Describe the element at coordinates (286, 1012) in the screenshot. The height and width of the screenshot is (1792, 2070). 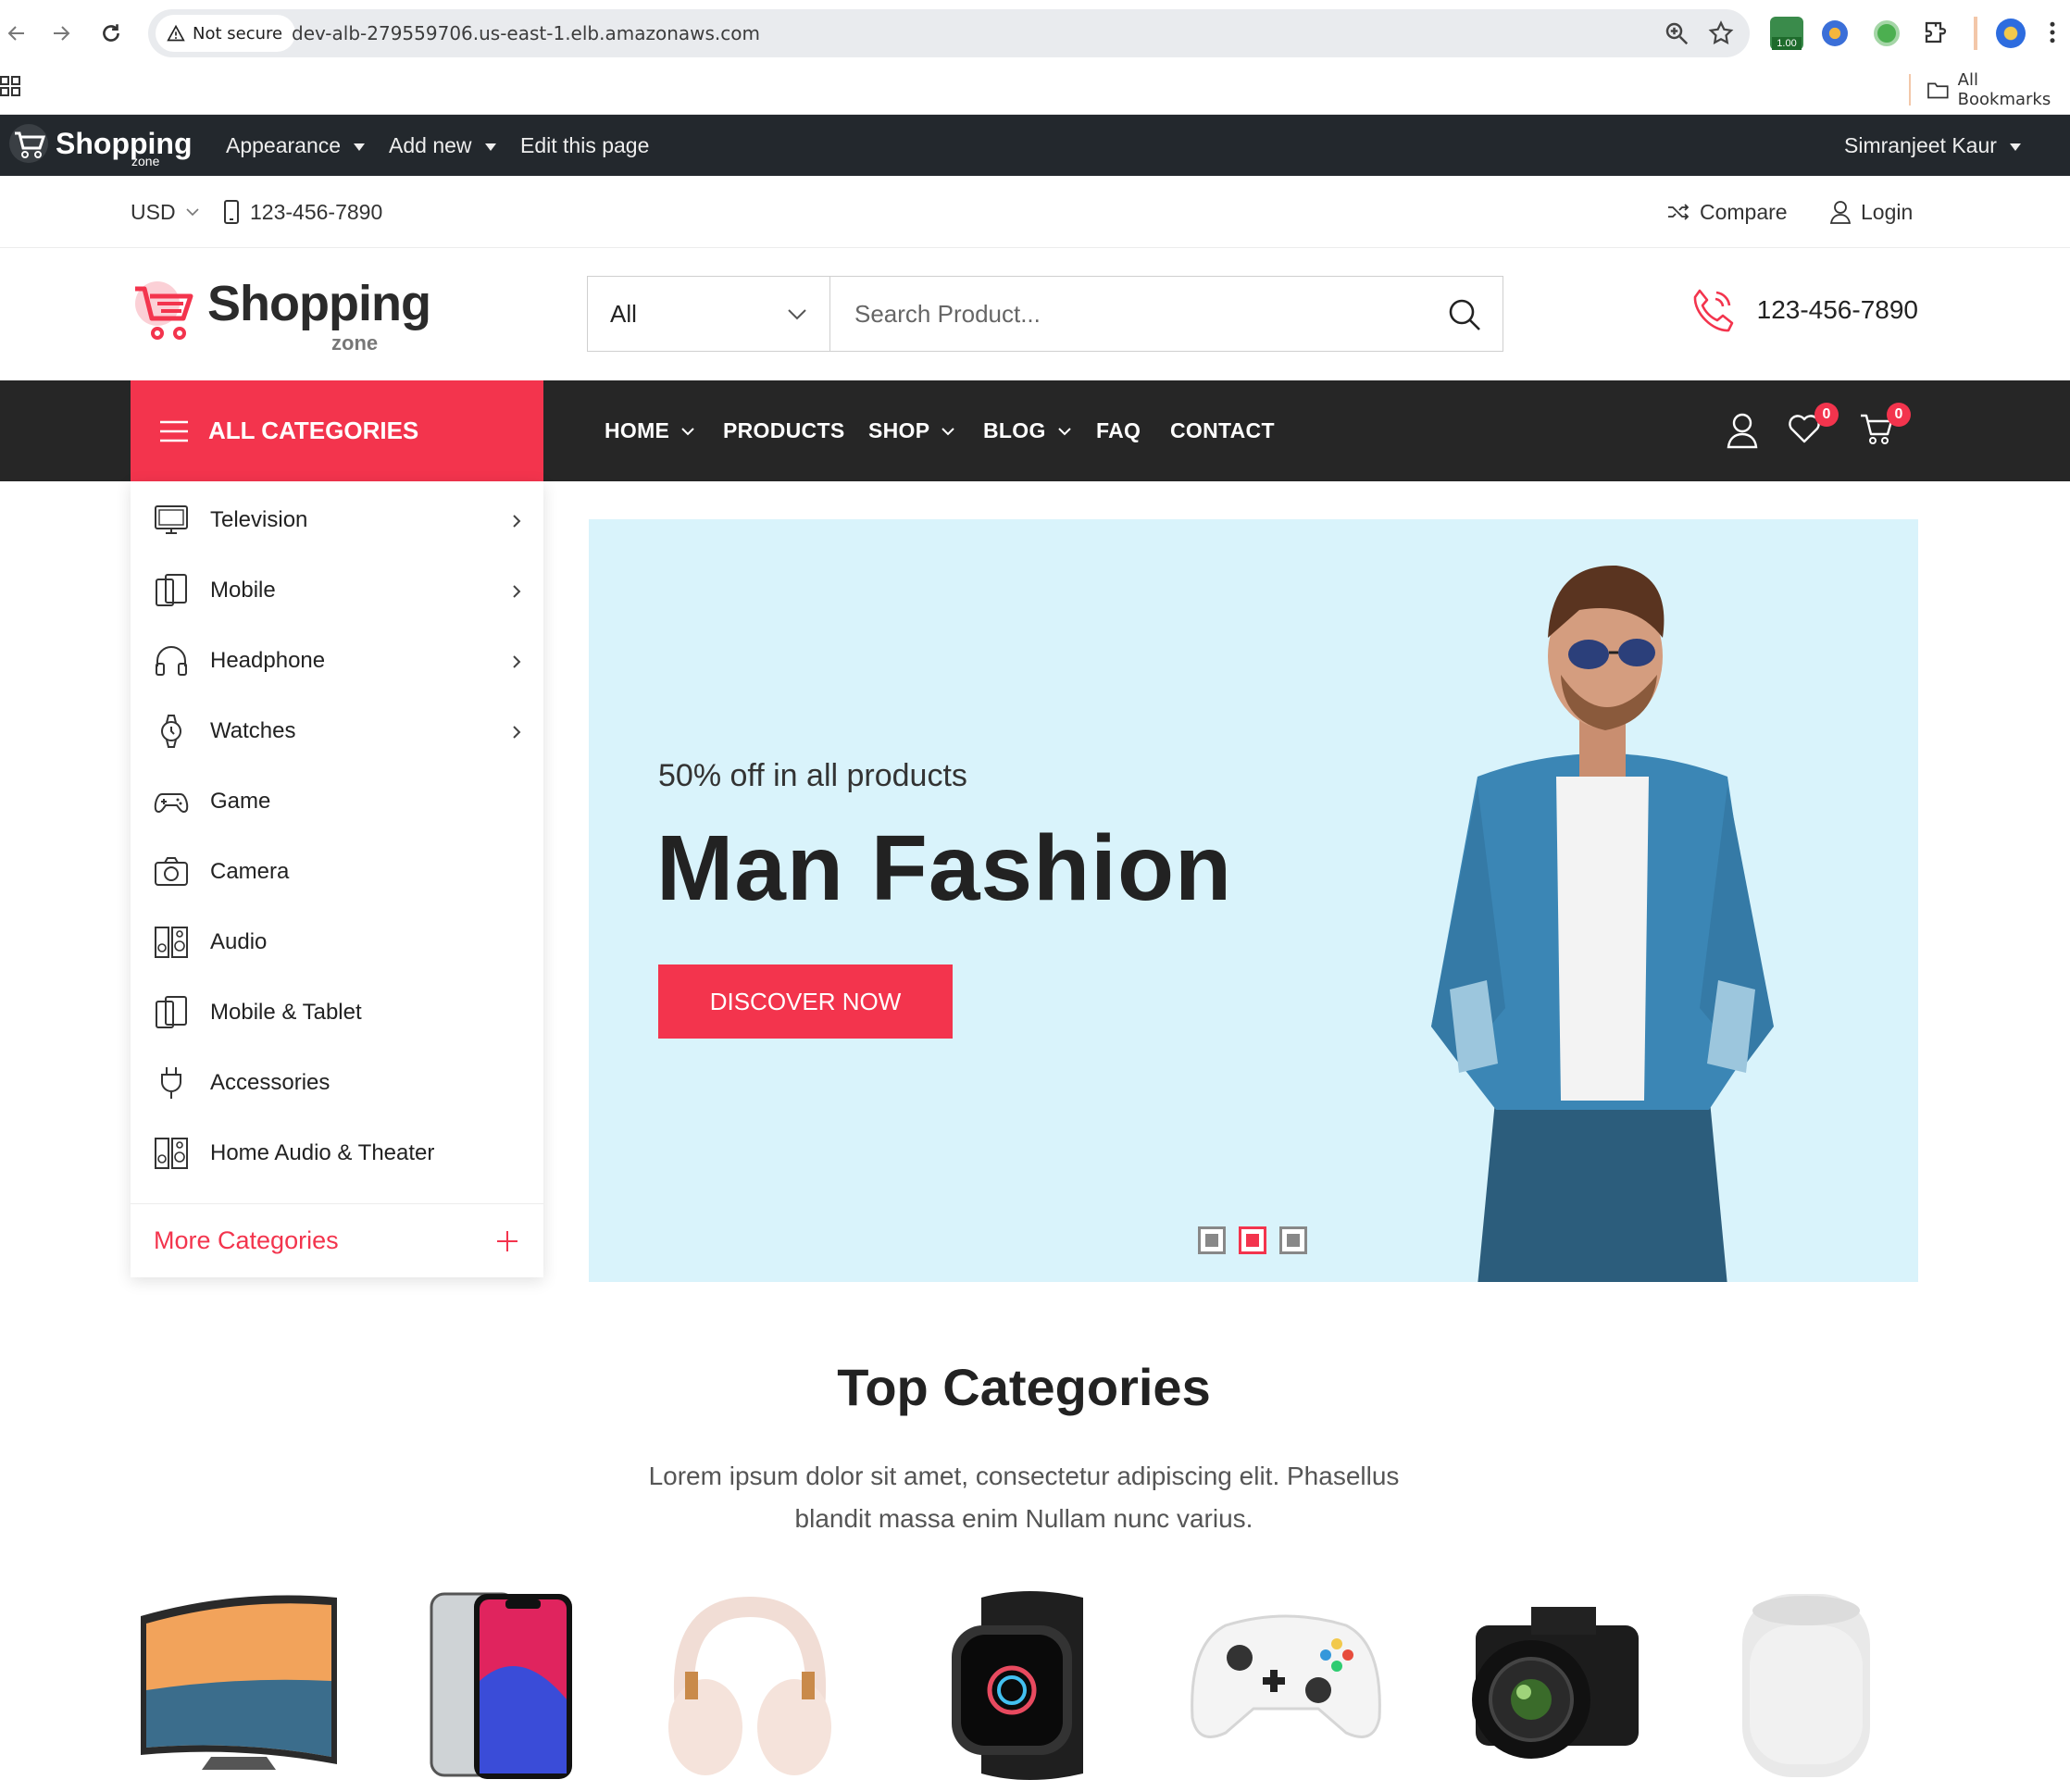
I see `category-label: Mobile & Tablet` at that location.